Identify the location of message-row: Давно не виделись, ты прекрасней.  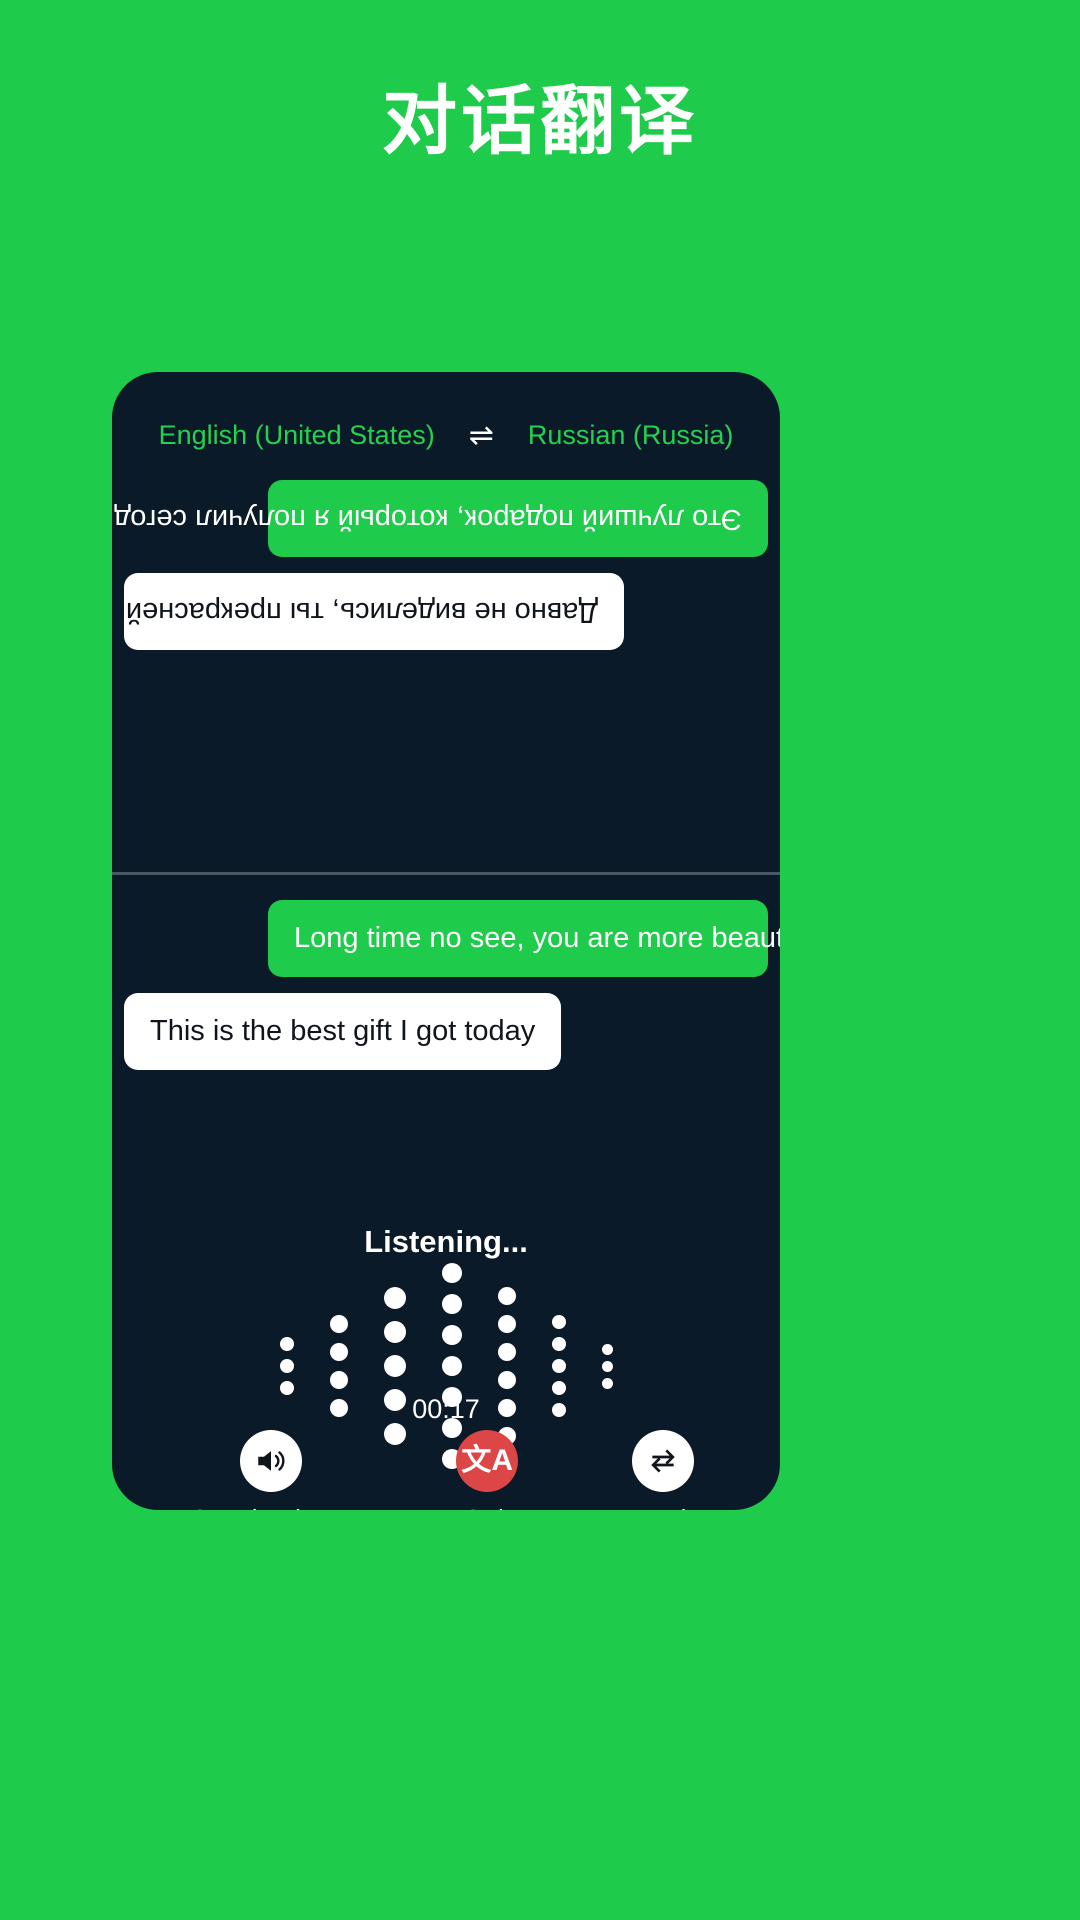
(446, 611).